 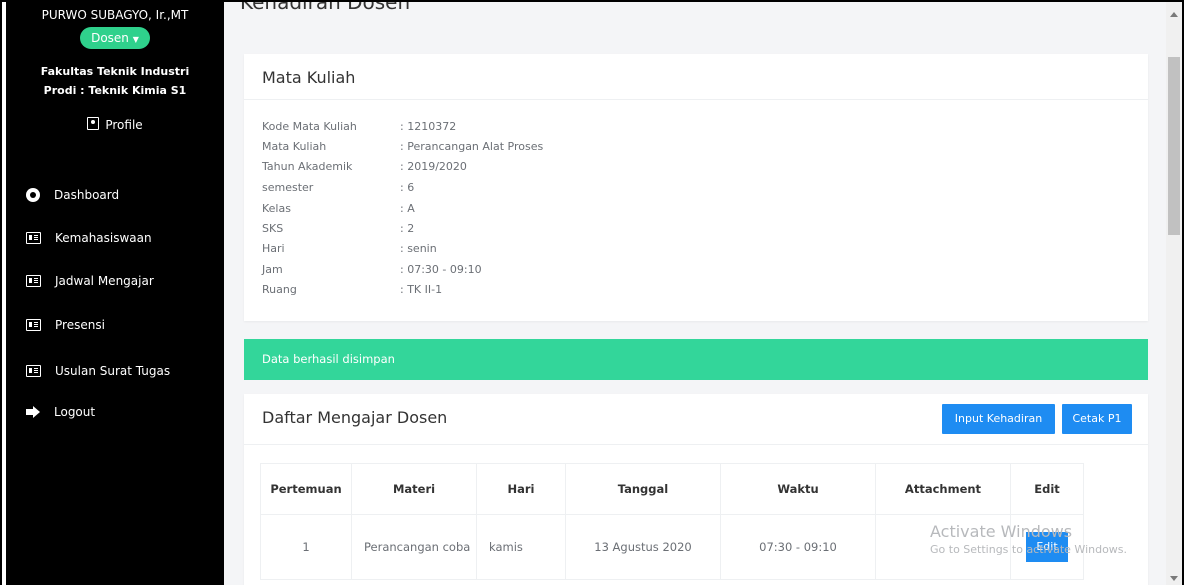 What do you see at coordinates (359, 126) in the screenshot?
I see `field-kode-mata-kuliah: Kode Mata Kuliah : 1210372` at bounding box center [359, 126].